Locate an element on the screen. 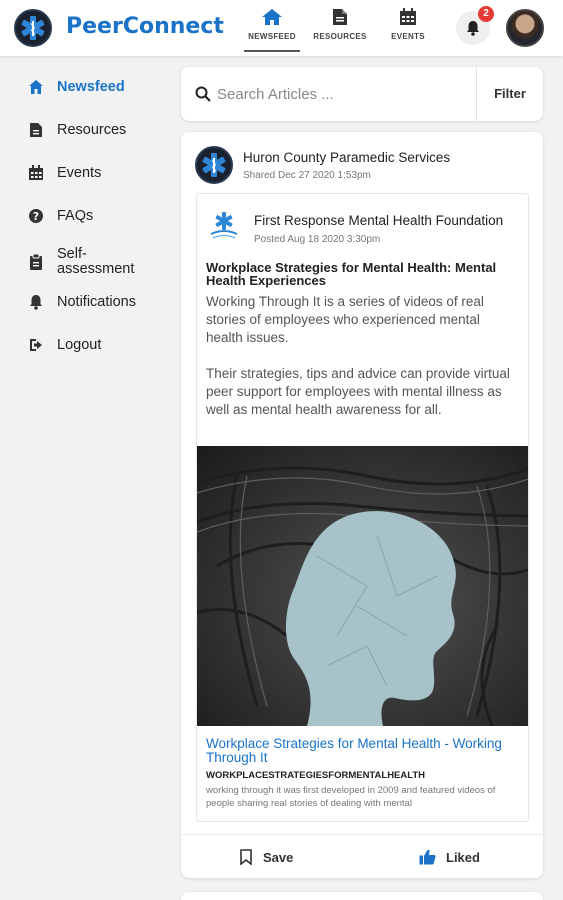 This screenshot has width=563, height=900. shared-org-name: First Response Mental Health Foundation is located at coordinates (378, 220).